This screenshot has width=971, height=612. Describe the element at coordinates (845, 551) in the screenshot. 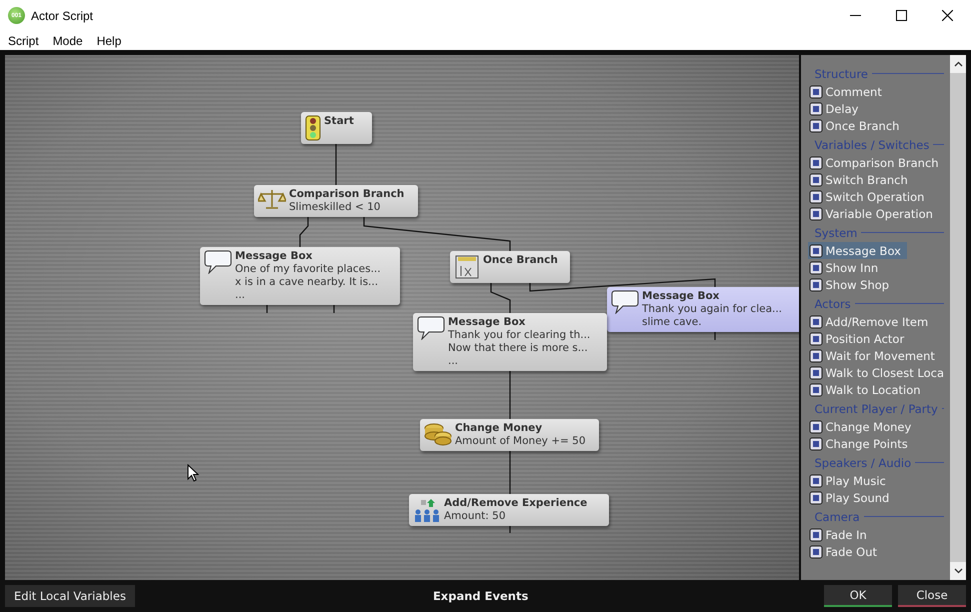

I see `palette-item: Fade Out` at that location.